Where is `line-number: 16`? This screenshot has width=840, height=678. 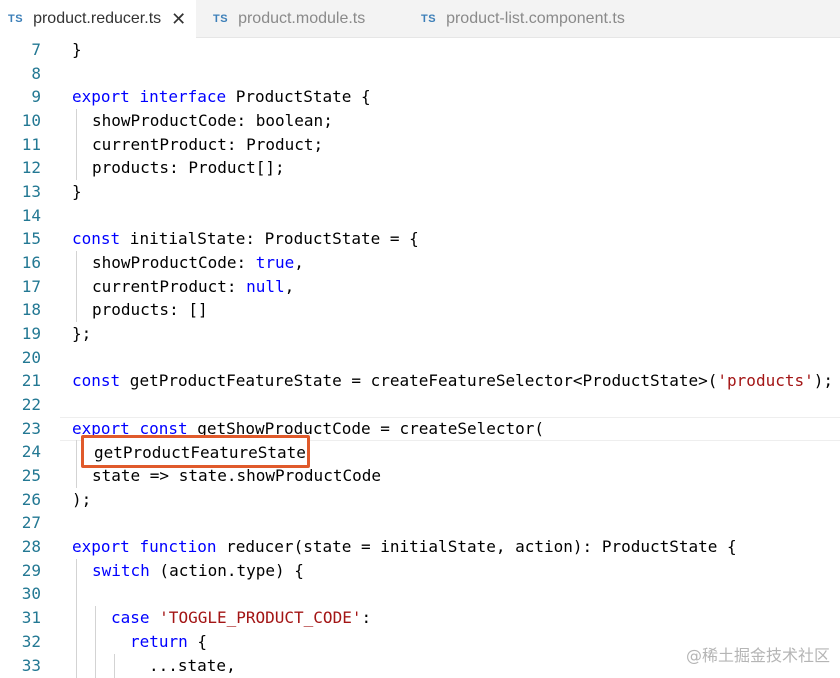 line-number: 16 is located at coordinates (20, 263).